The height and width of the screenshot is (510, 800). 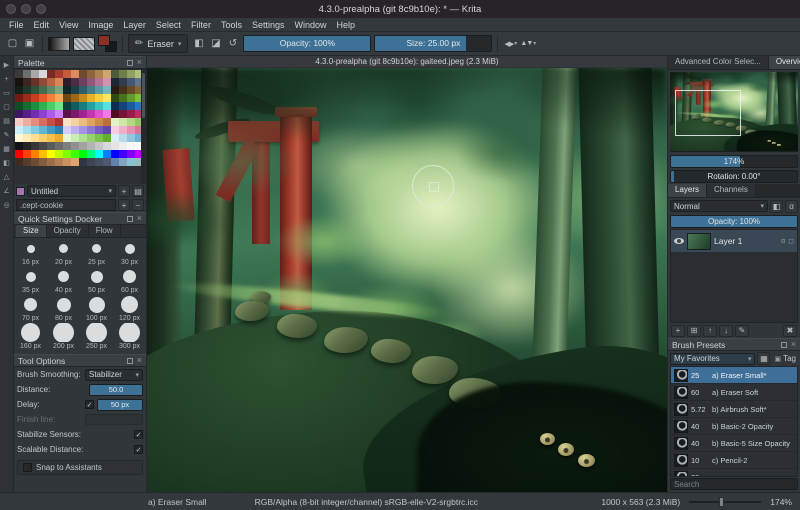 What do you see at coordinates (510, 44) in the screenshot?
I see `mirror-horizontal-icon: ◀▶ ▾` at bounding box center [510, 44].